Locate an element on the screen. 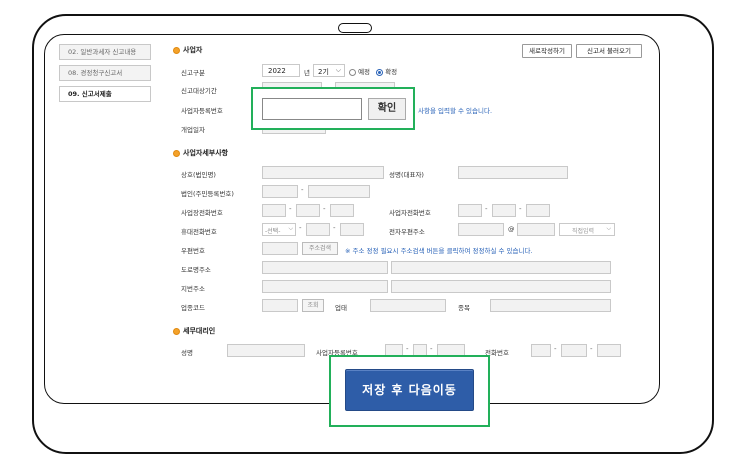  industry-search-button: 조회 is located at coordinates (313, 305).